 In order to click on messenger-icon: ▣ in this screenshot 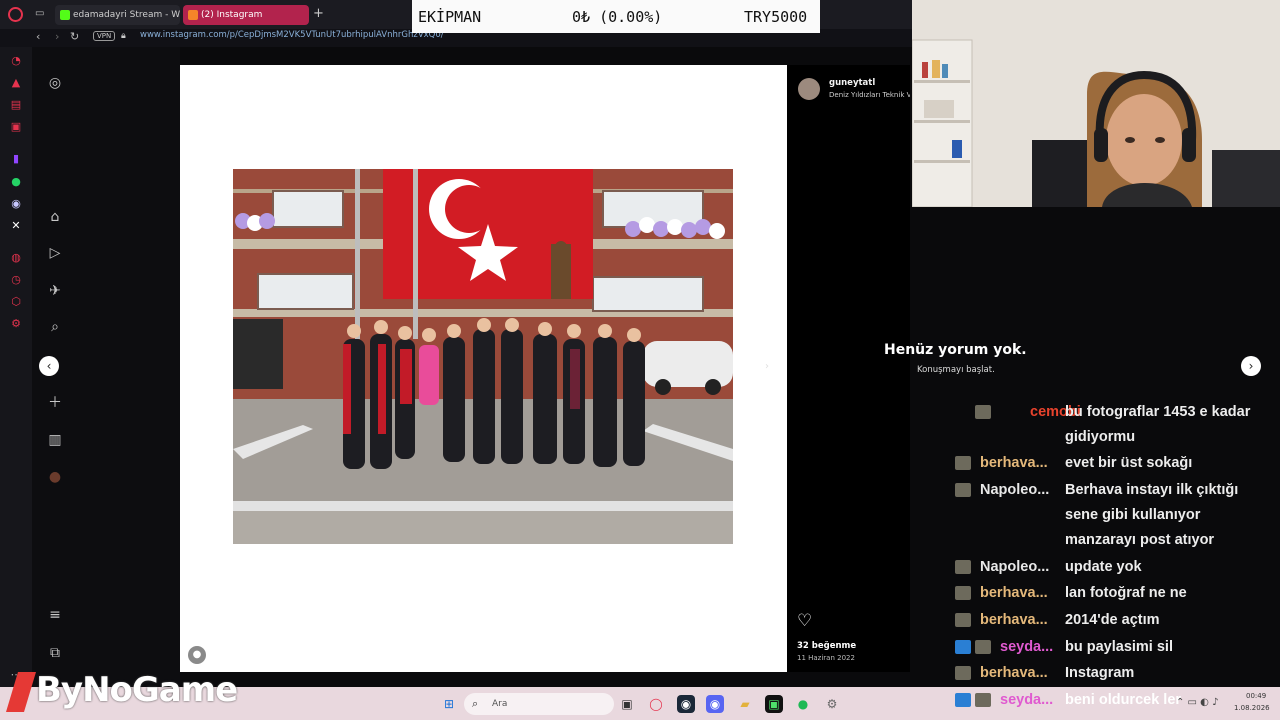, I will do `click(16, 127)`.